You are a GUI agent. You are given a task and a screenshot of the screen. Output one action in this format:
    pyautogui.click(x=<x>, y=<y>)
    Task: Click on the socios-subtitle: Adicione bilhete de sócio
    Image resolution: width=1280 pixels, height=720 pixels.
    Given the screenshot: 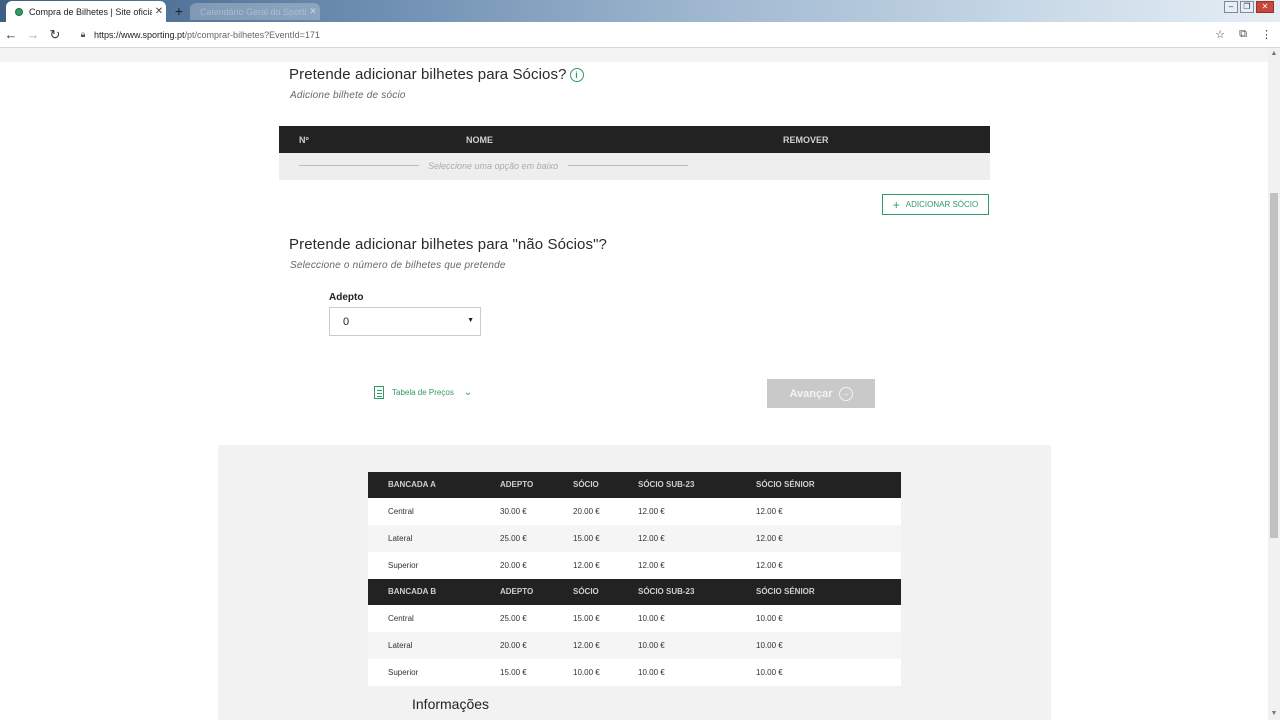 What is the action you would take?
    pyautogui.click(x=348, y=95)
    